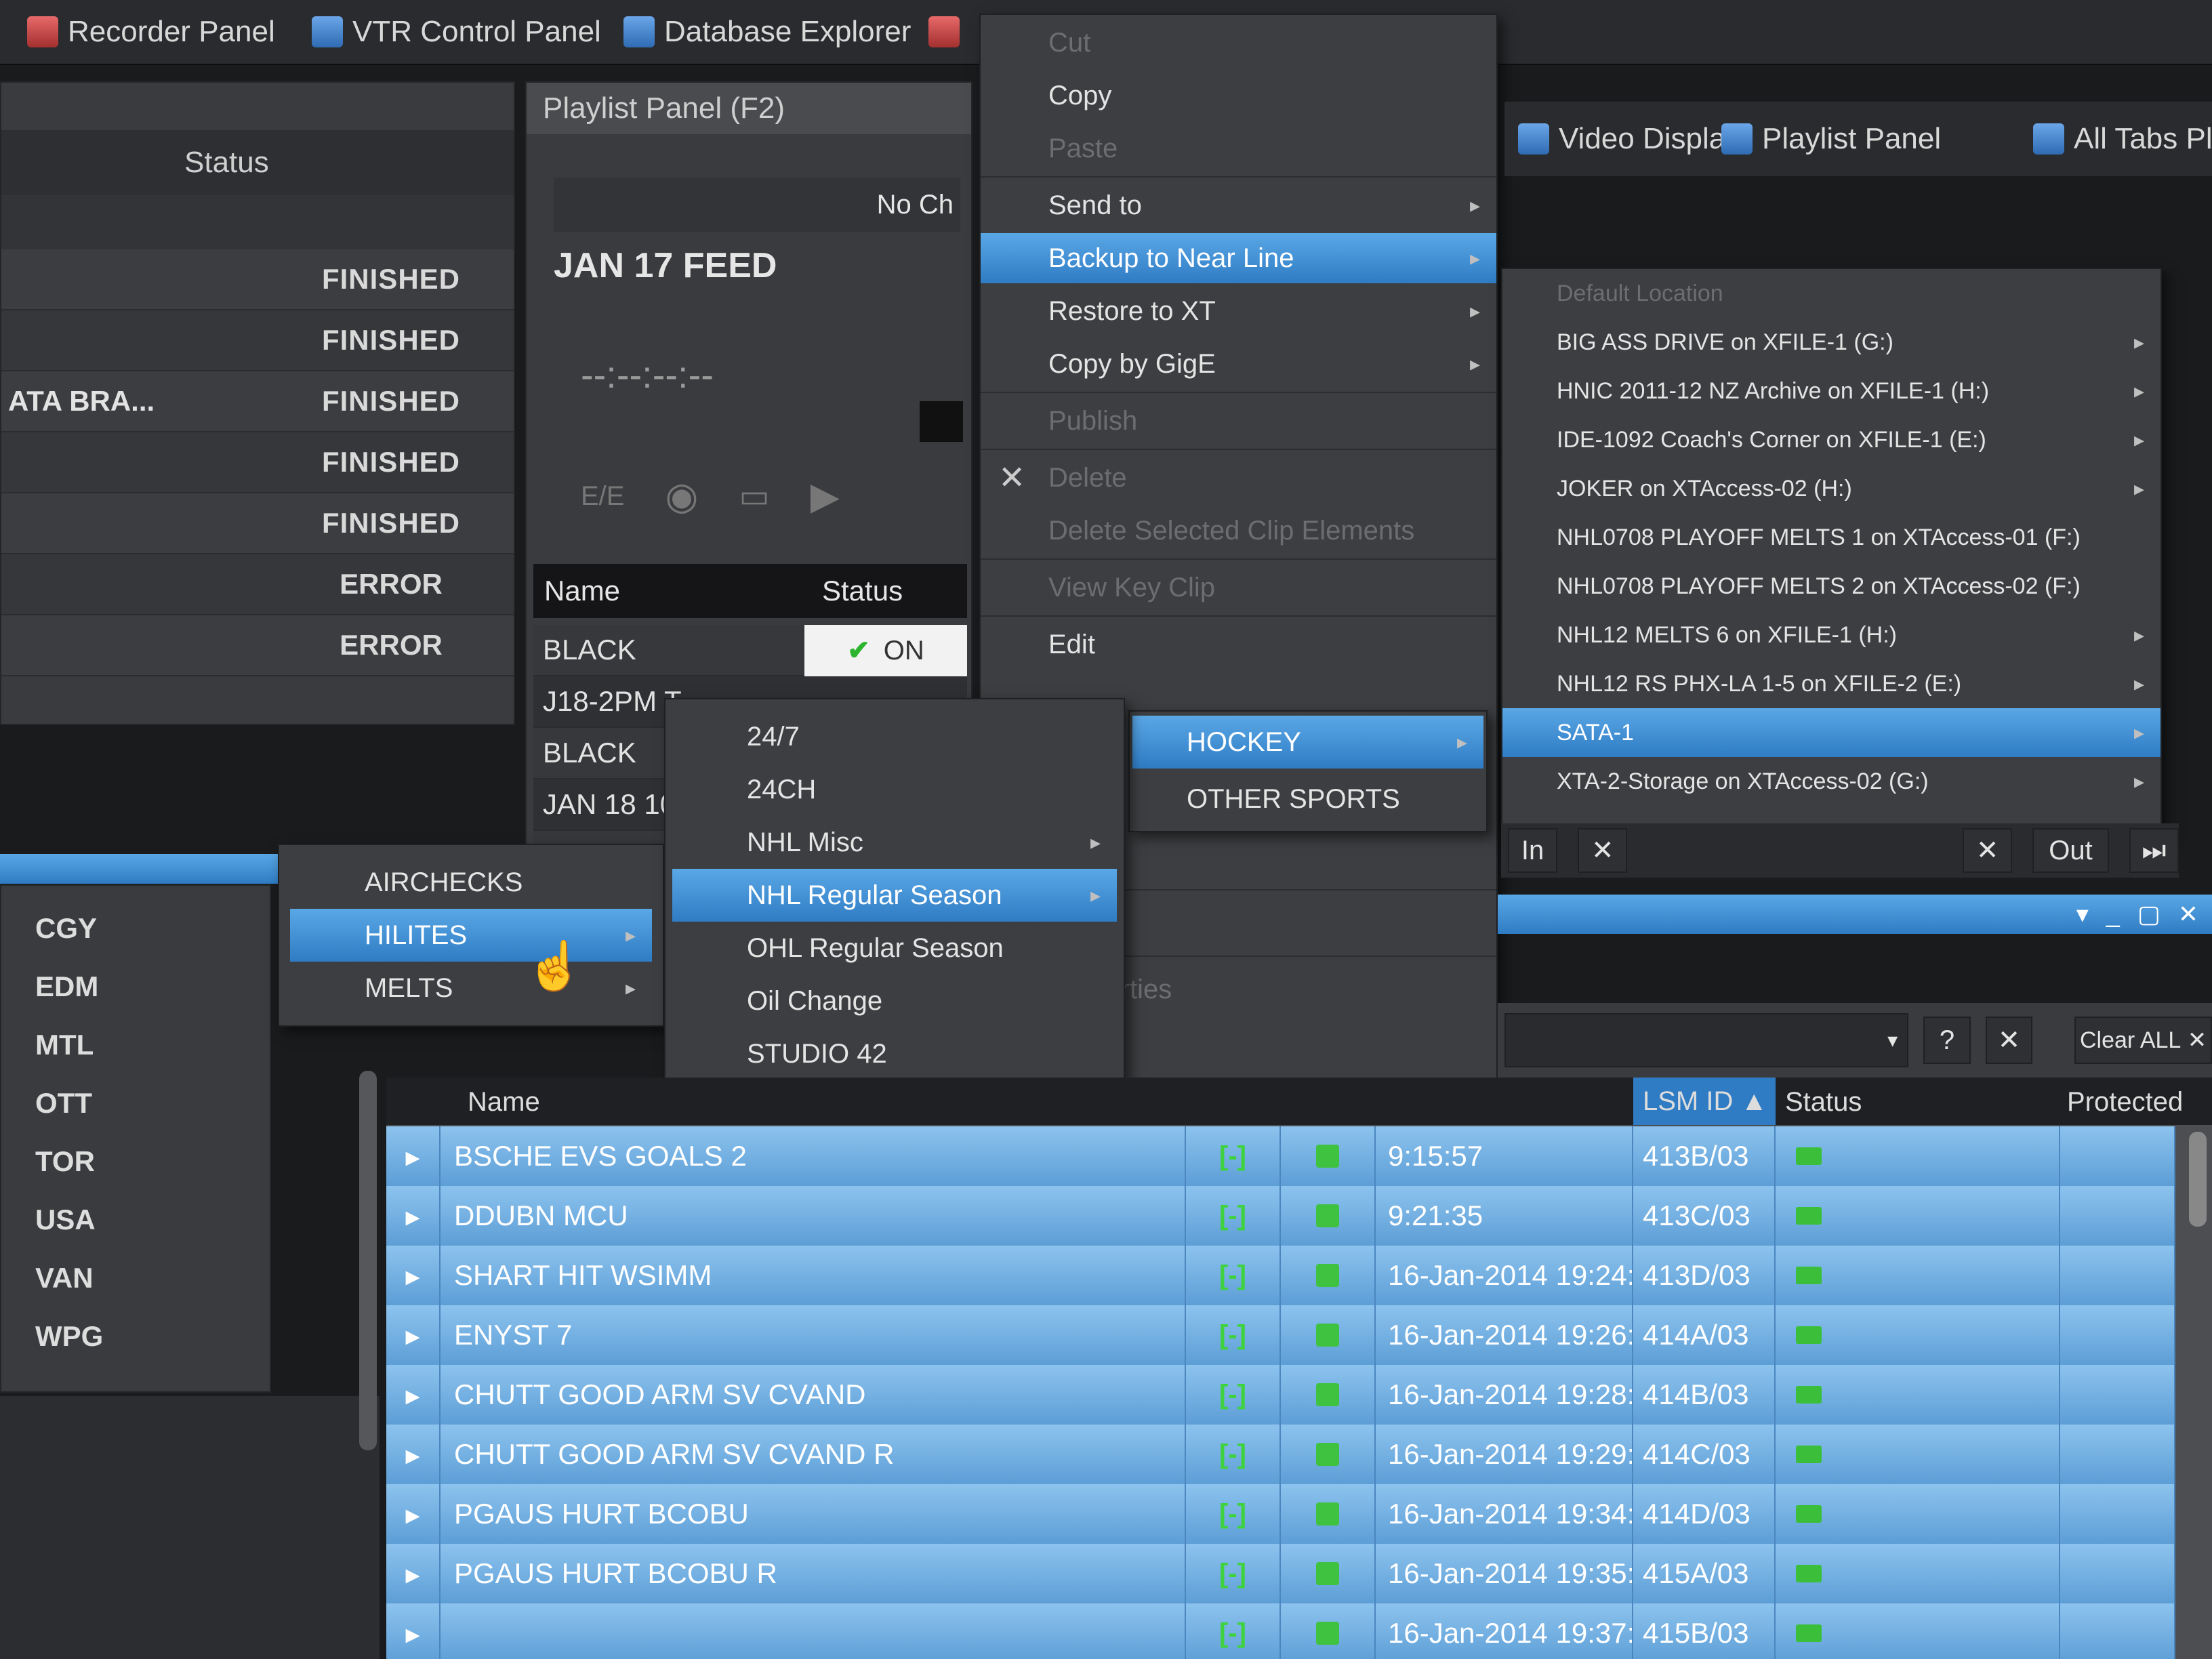  What do you see at coordinates (681, 496) in the screenshot?
I see `eye-icon: ◉` at bounding box center [681, 496].